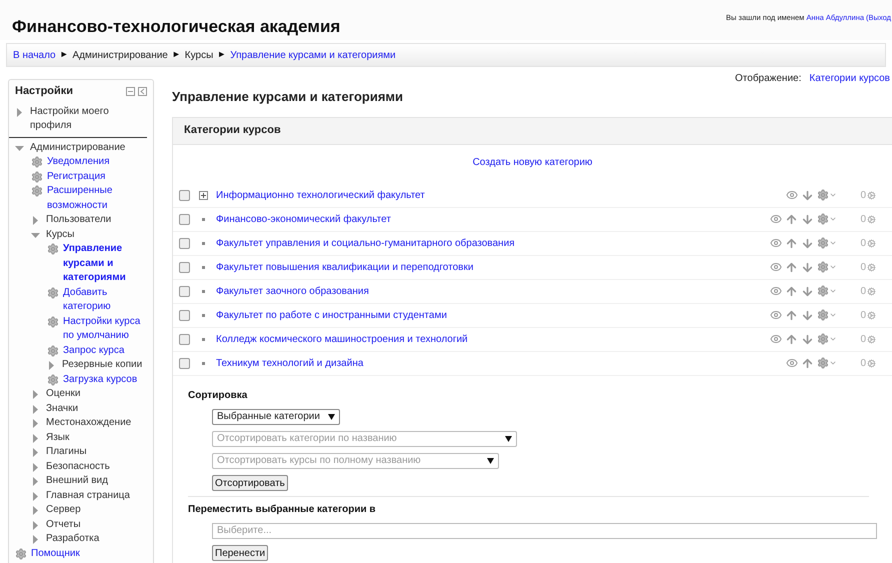 This screenshot has height=563, width=892. I want to click on sidebar-link: Загрузка курсов, so click(100, 379).